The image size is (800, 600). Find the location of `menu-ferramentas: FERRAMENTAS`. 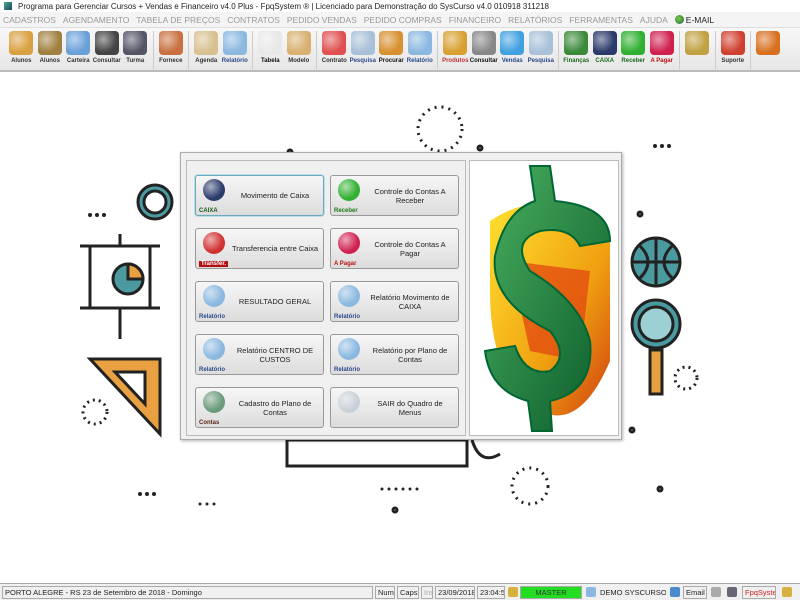

menu-ferramentas: FERRAMENTAS is located at coordinates (601, 20).